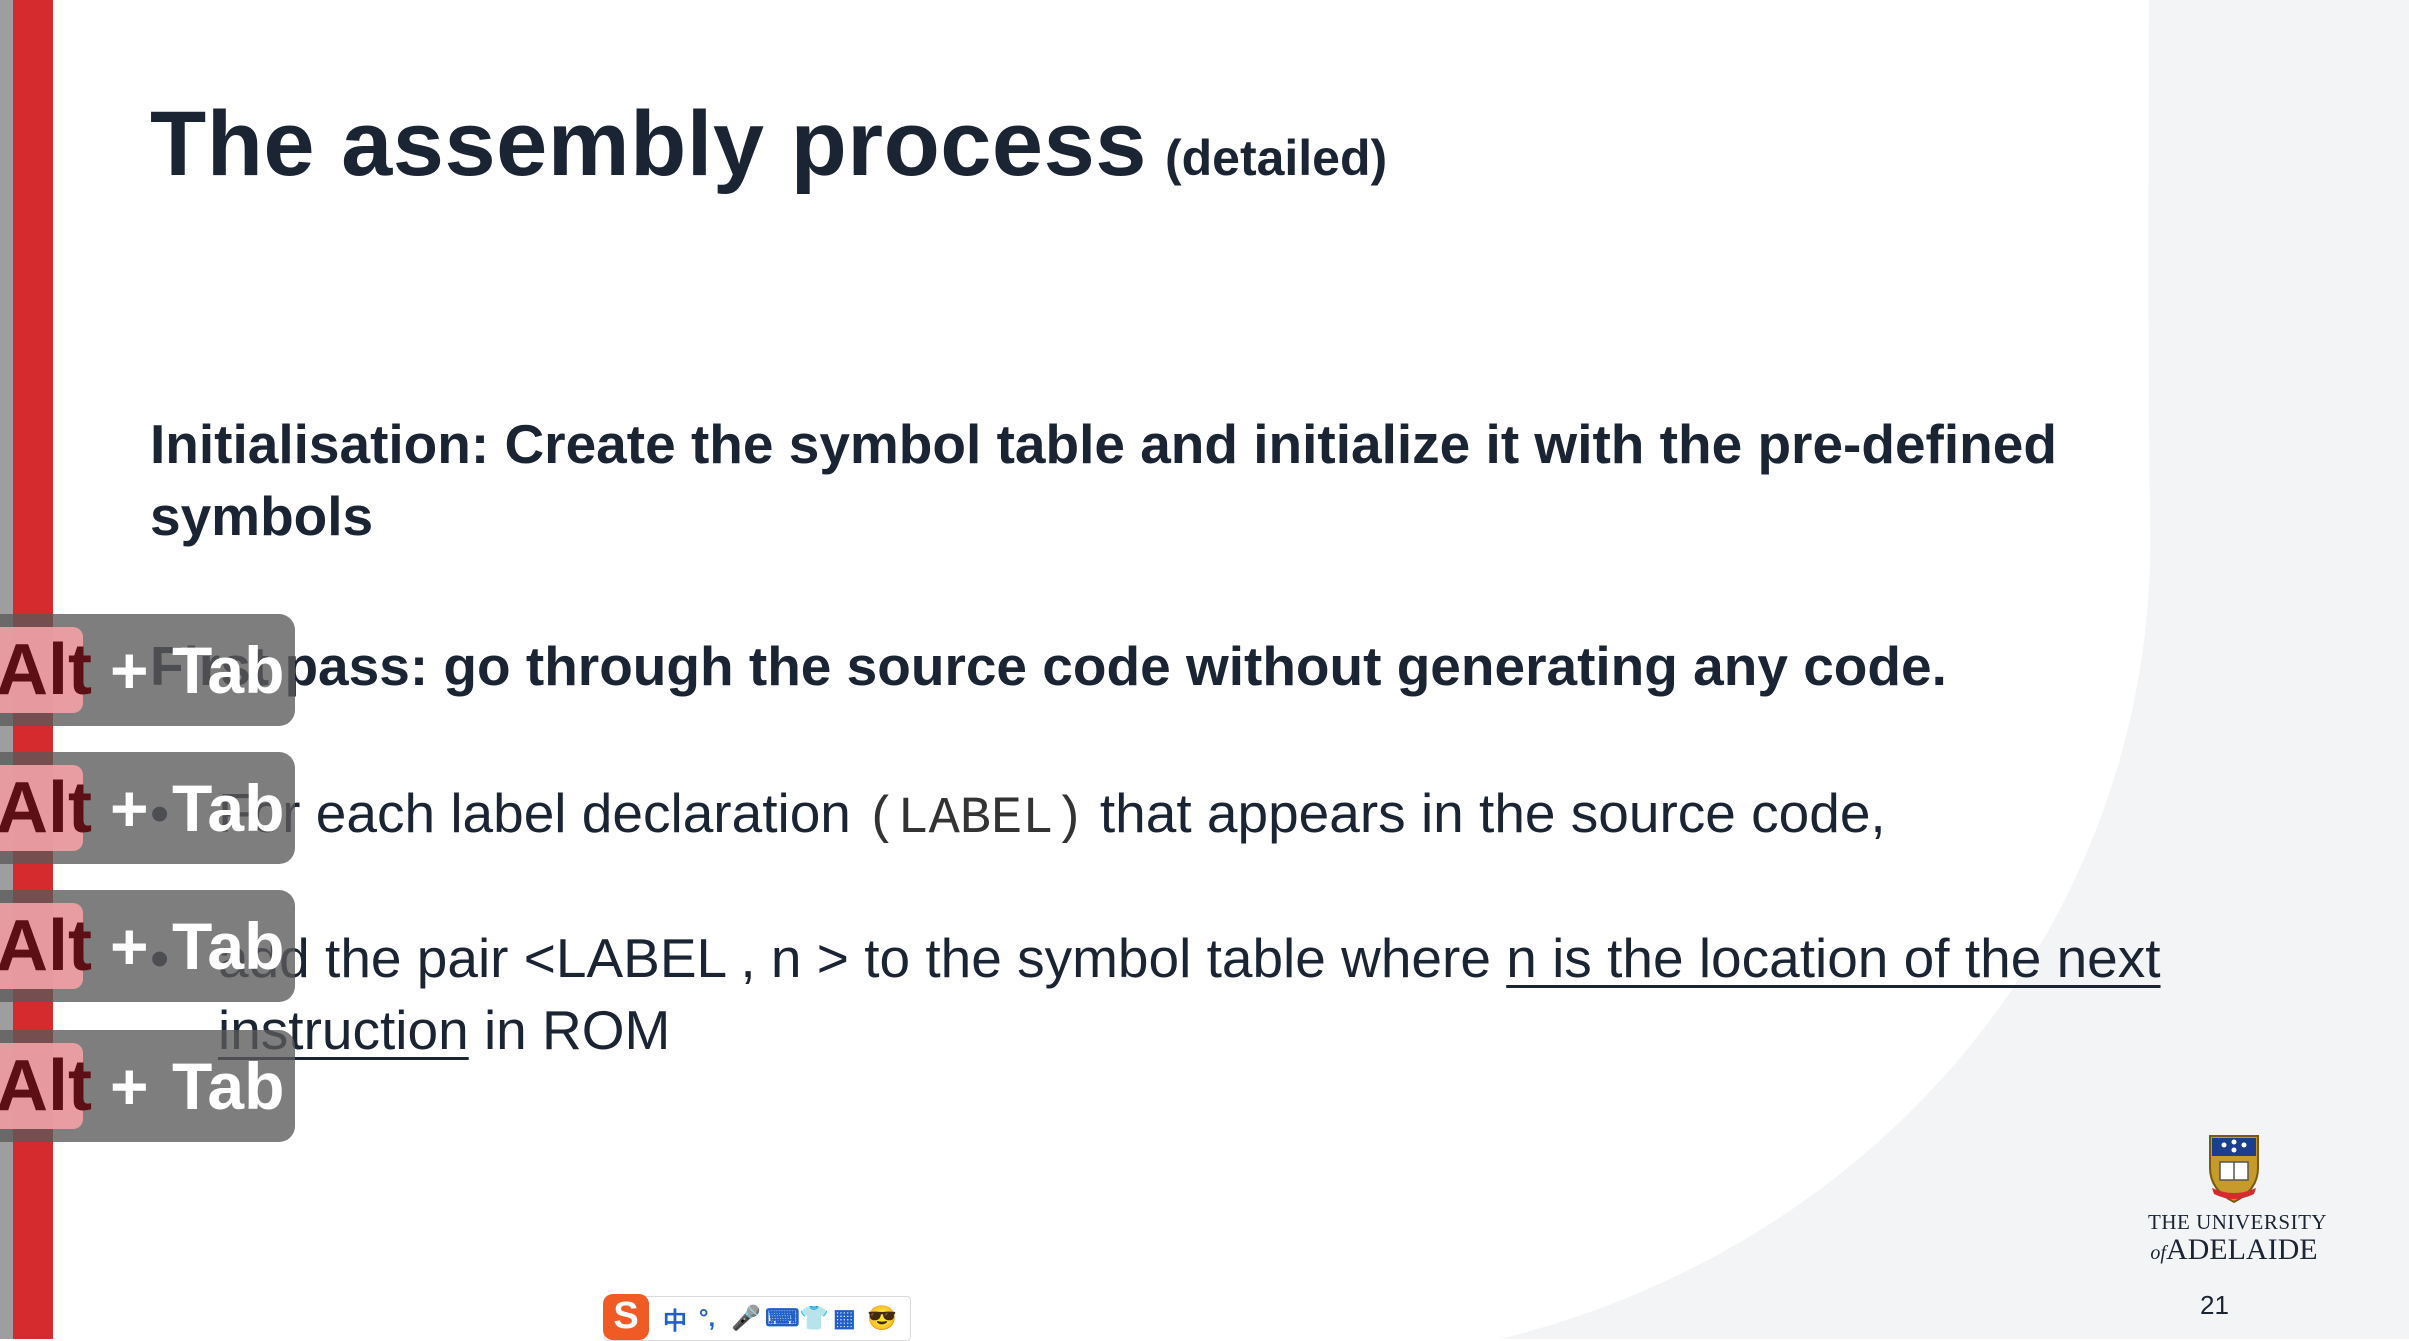  I want to click on bullet-text-after: in ROM, so click(577, 1030).